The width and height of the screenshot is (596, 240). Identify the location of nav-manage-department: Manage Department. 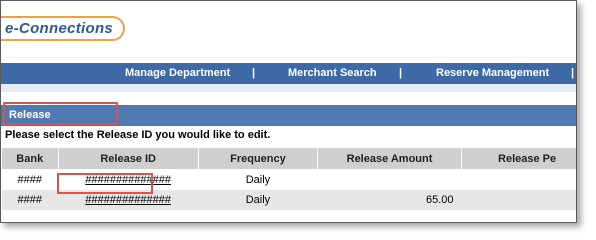
(177, 73).